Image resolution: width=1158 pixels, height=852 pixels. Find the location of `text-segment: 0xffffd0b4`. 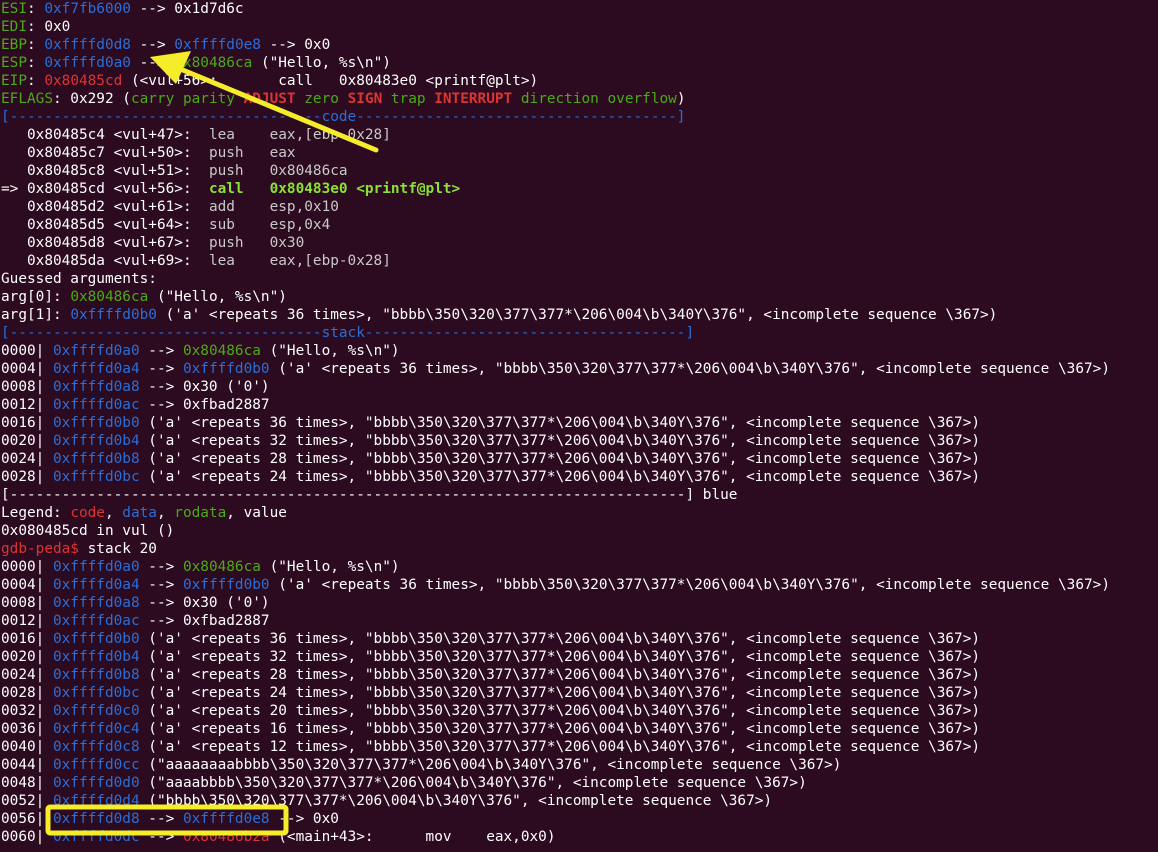

text-segment: 0xffffd0b4 is located at coordinates (96, 657).